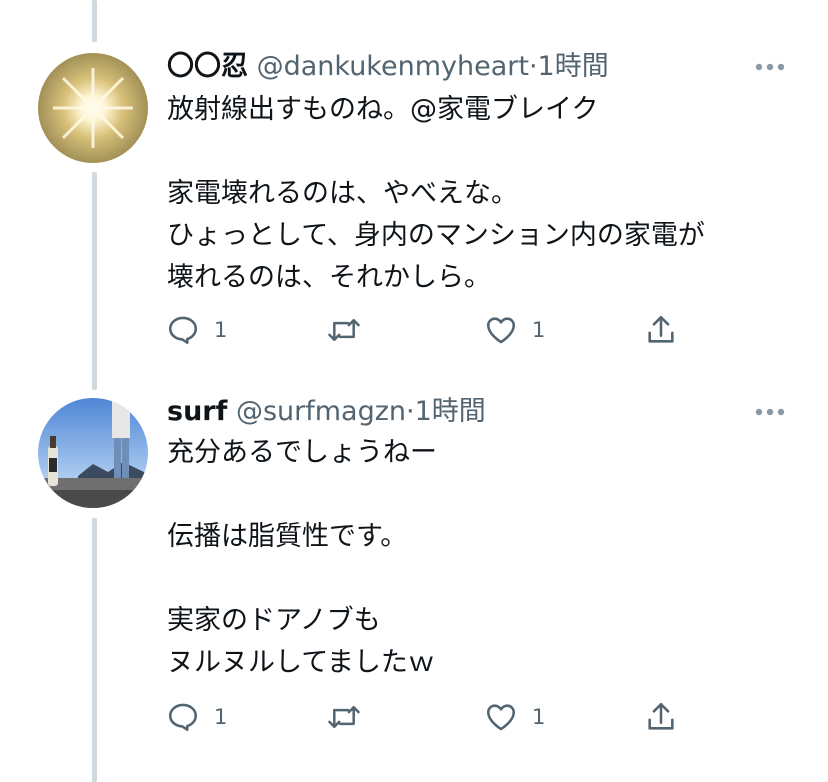  I want to click on tweet-line: 壊れるのは、それかしら。, so click(329, 277).